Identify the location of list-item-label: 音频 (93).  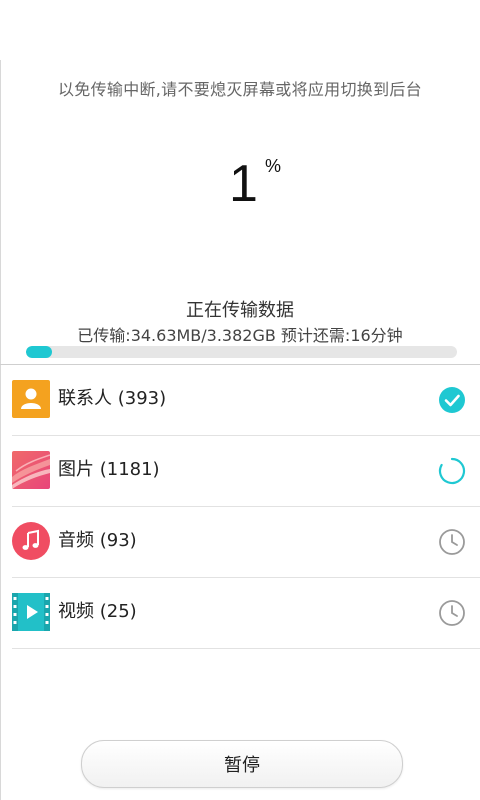
(97, 540).